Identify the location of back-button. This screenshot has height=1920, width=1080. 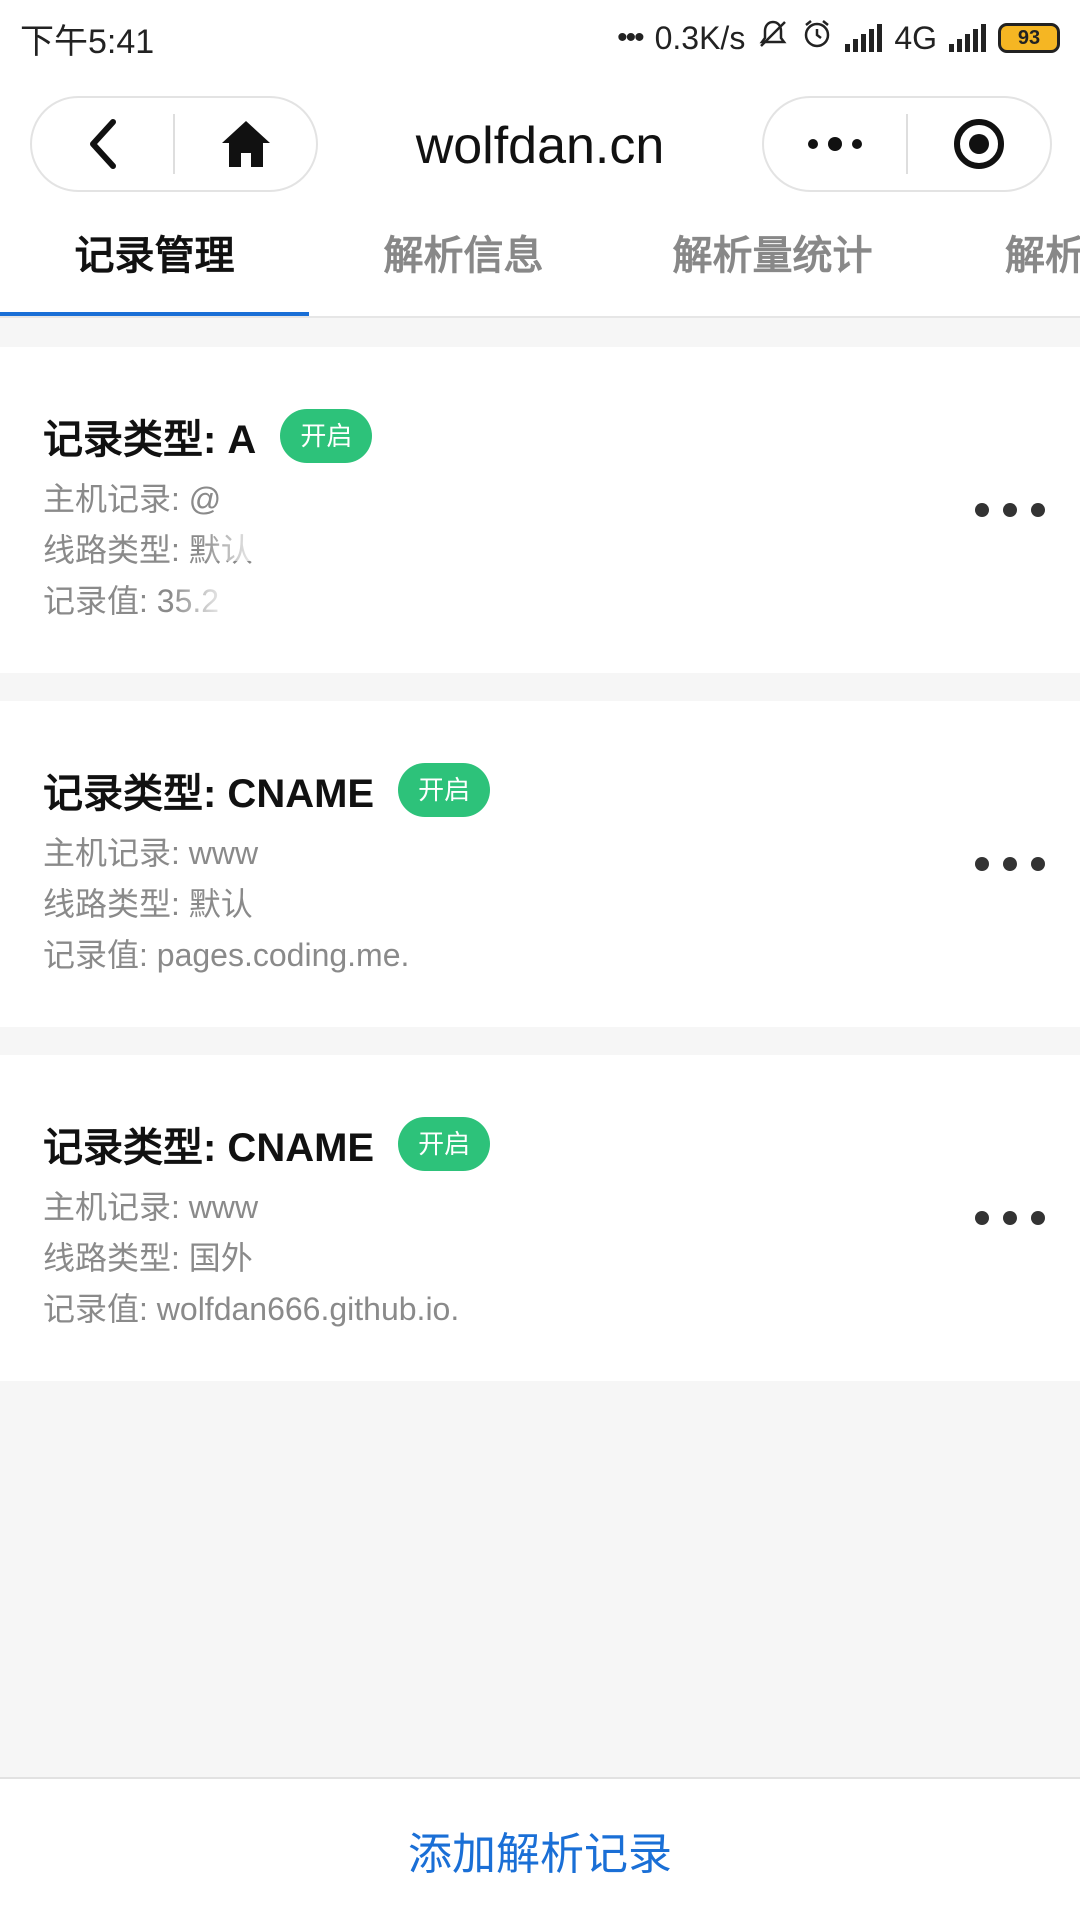
(102, 144).